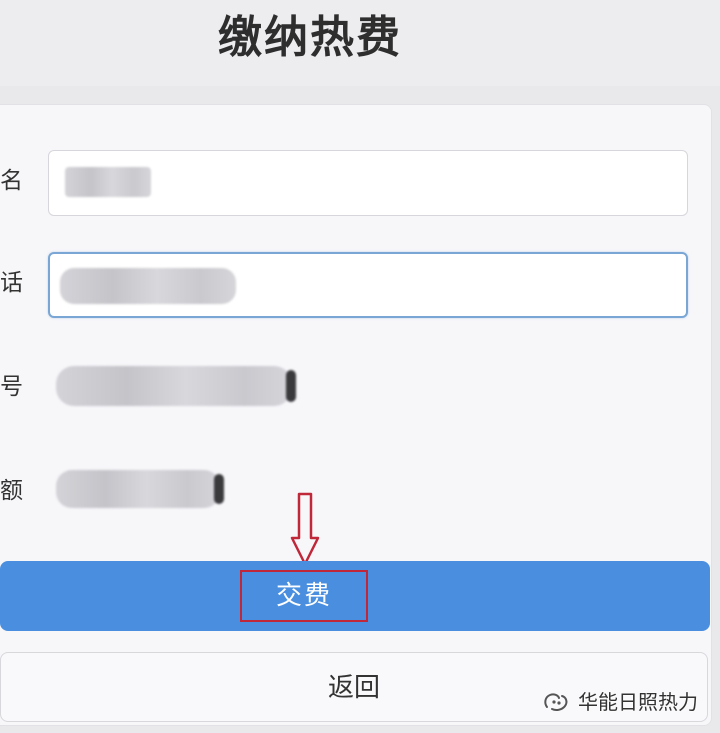 This screenshot has width=720, height=733. What do you see at coordinates (368, 285) in the screenshot?
I see `phone-input` at bounding box center [368, 285].